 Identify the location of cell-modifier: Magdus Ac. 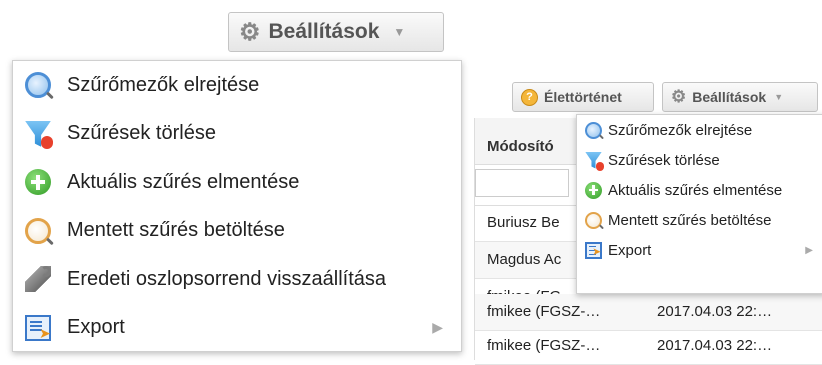
(524, 259).